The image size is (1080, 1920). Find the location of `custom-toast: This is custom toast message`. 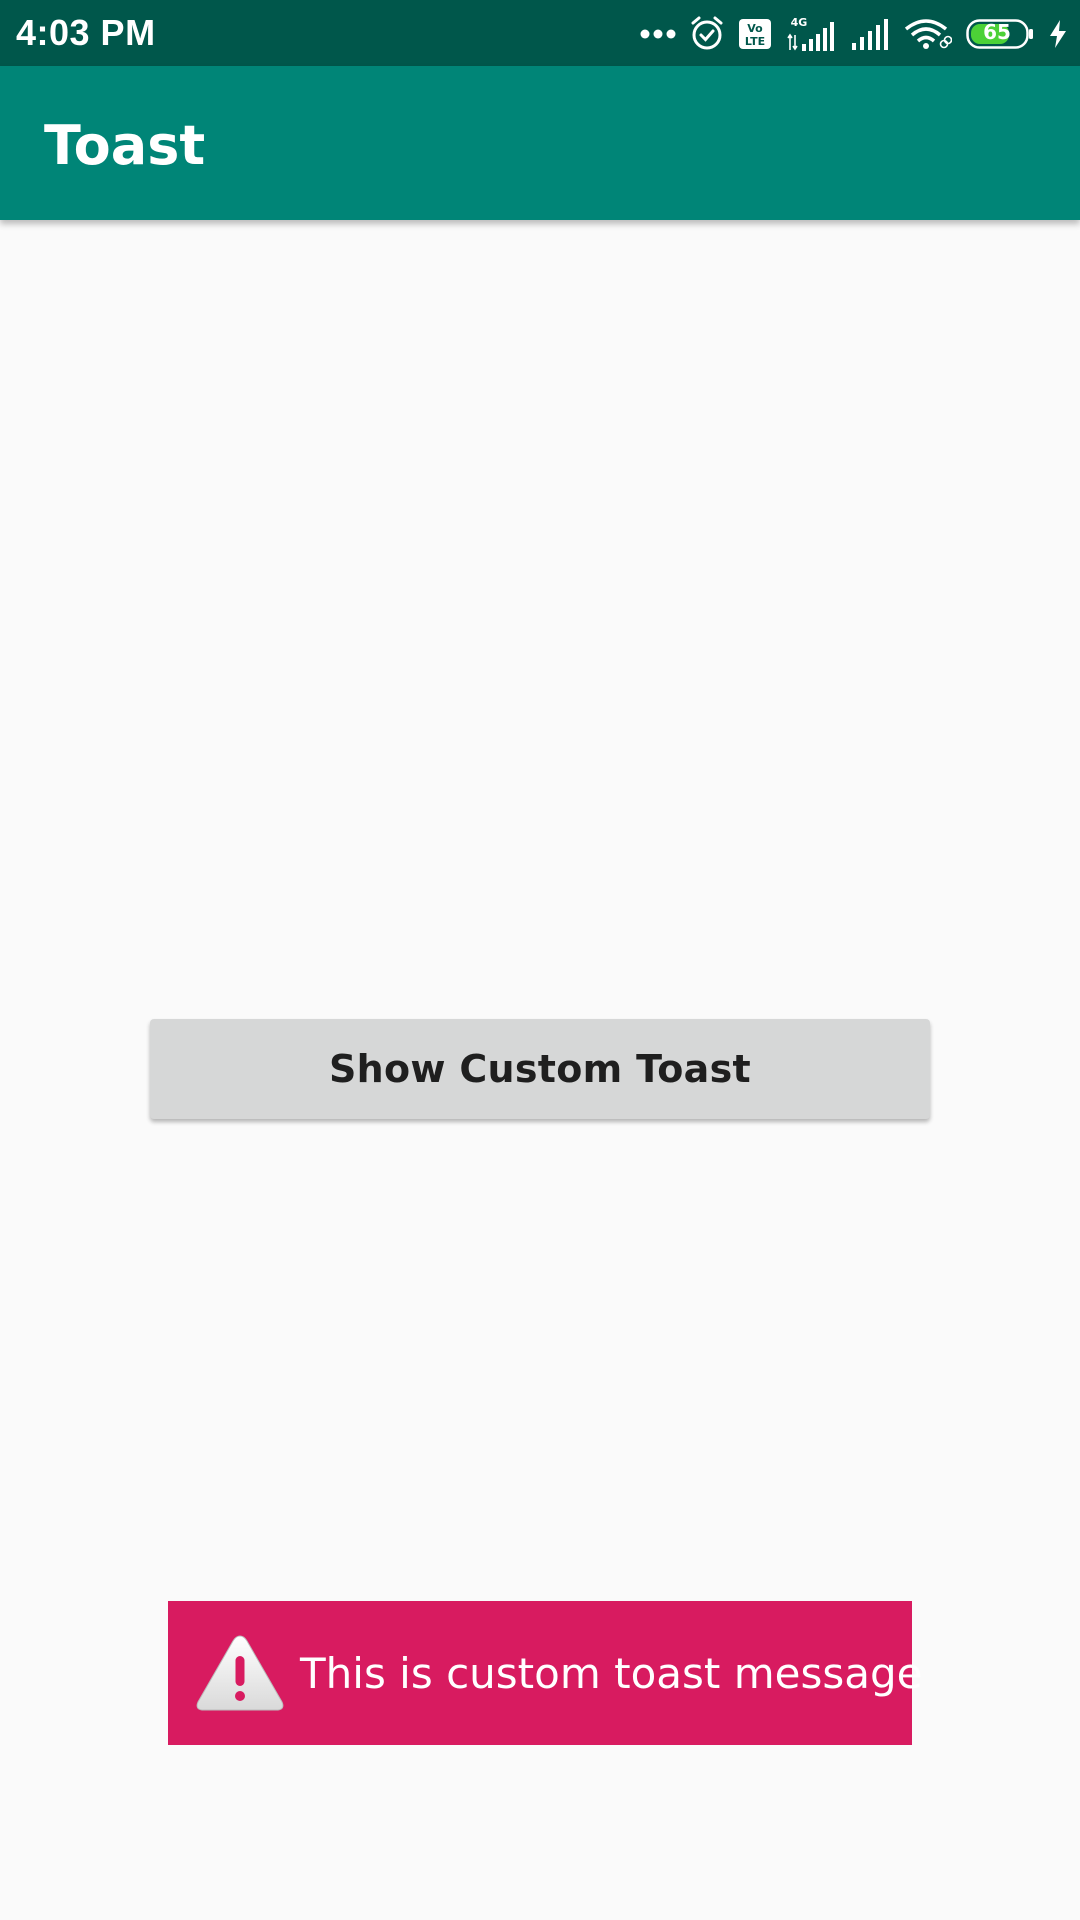

custom-toast: This is custom toast message is located at coordinates (545, 1673).